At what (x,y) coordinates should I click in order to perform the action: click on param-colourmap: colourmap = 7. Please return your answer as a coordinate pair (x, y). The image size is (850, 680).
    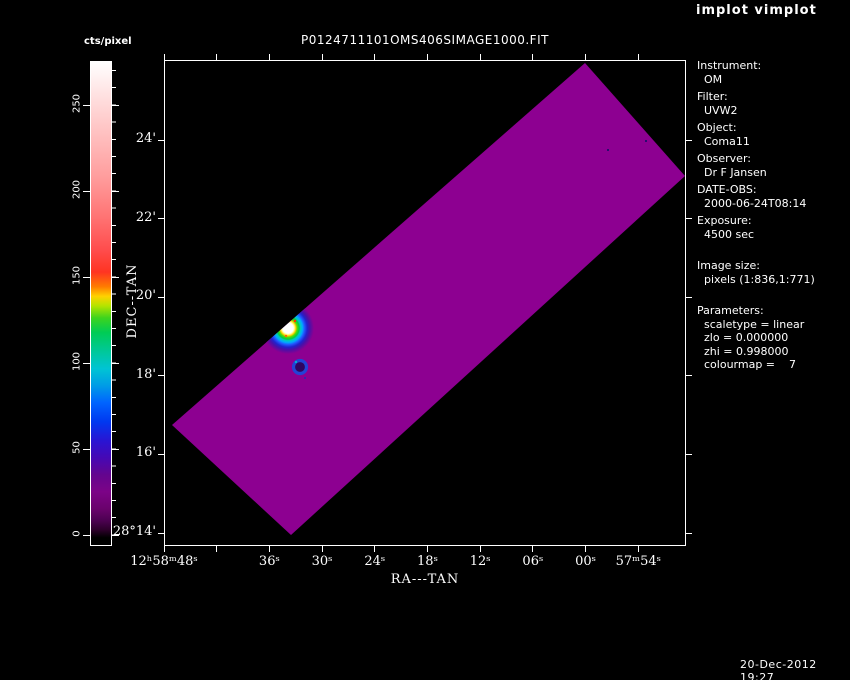
    Looking at the image, I should click on (750, 364).